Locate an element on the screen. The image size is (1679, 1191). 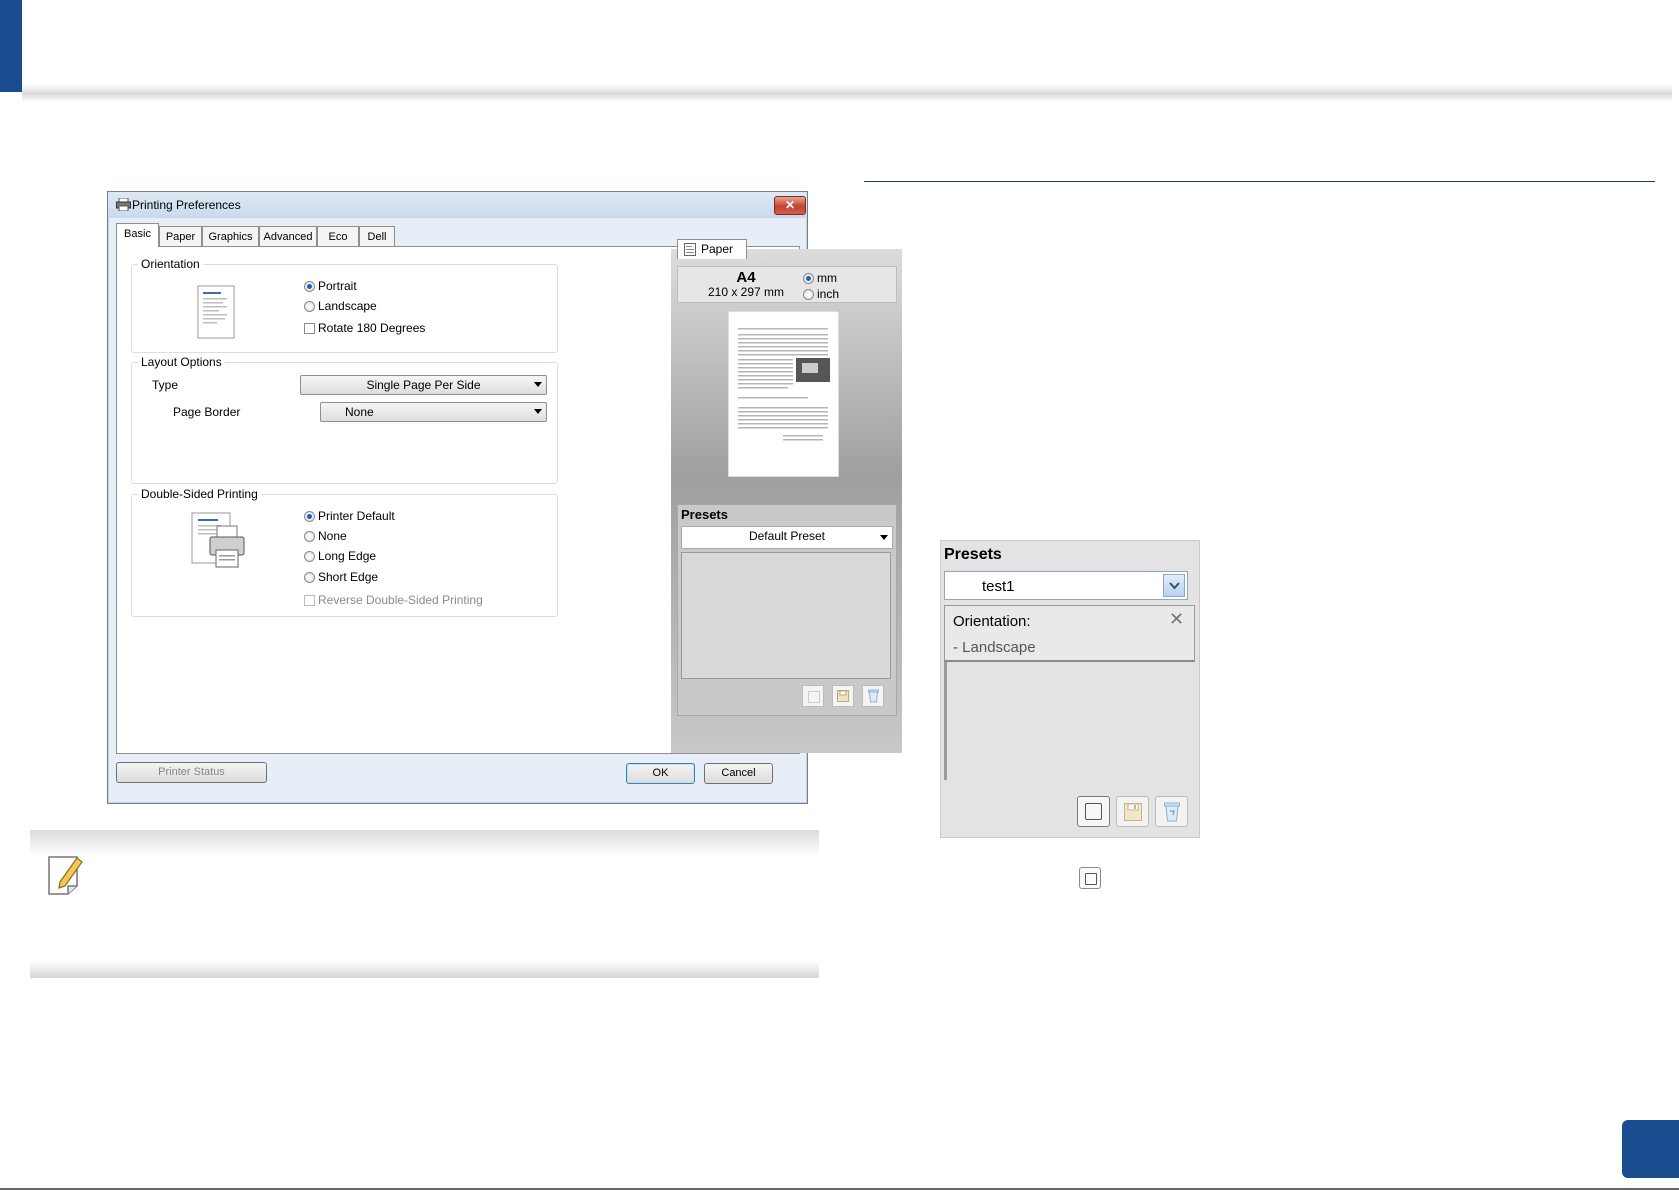
double-sided-label: Double-Sided Printing is located at coordinates (199, 494).